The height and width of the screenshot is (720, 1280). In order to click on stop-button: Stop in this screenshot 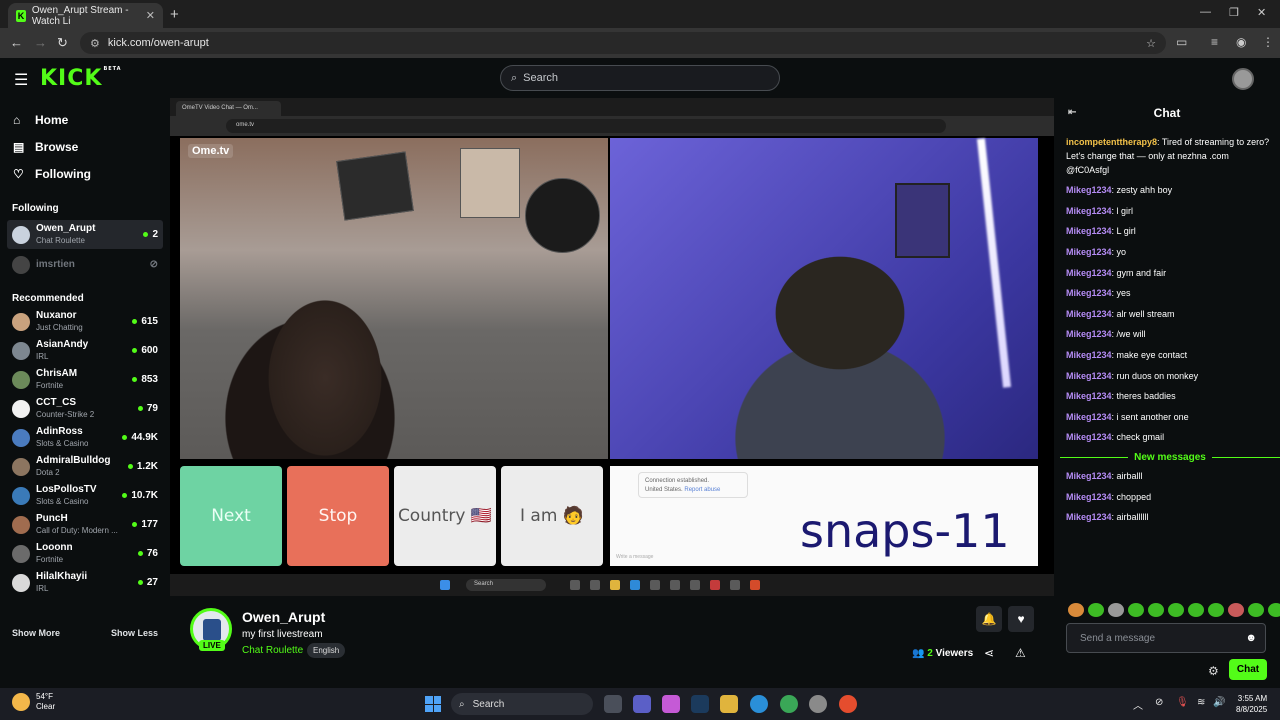, I will do `click(338, 516)`.